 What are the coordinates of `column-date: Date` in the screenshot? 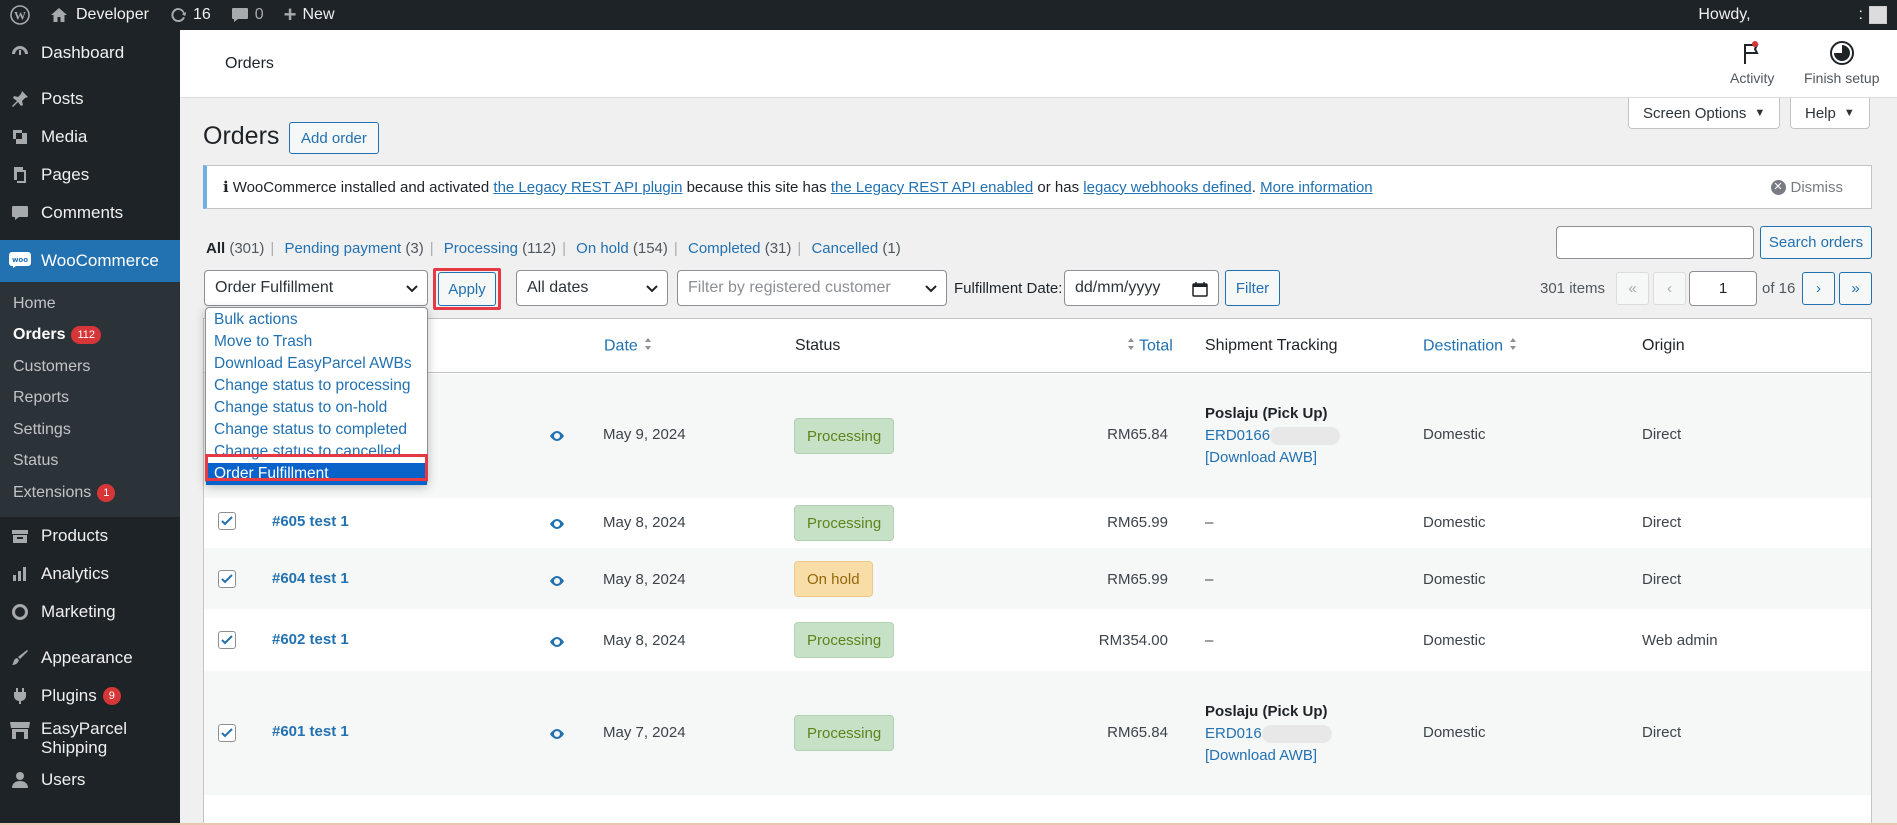 It's located at (628, 346).